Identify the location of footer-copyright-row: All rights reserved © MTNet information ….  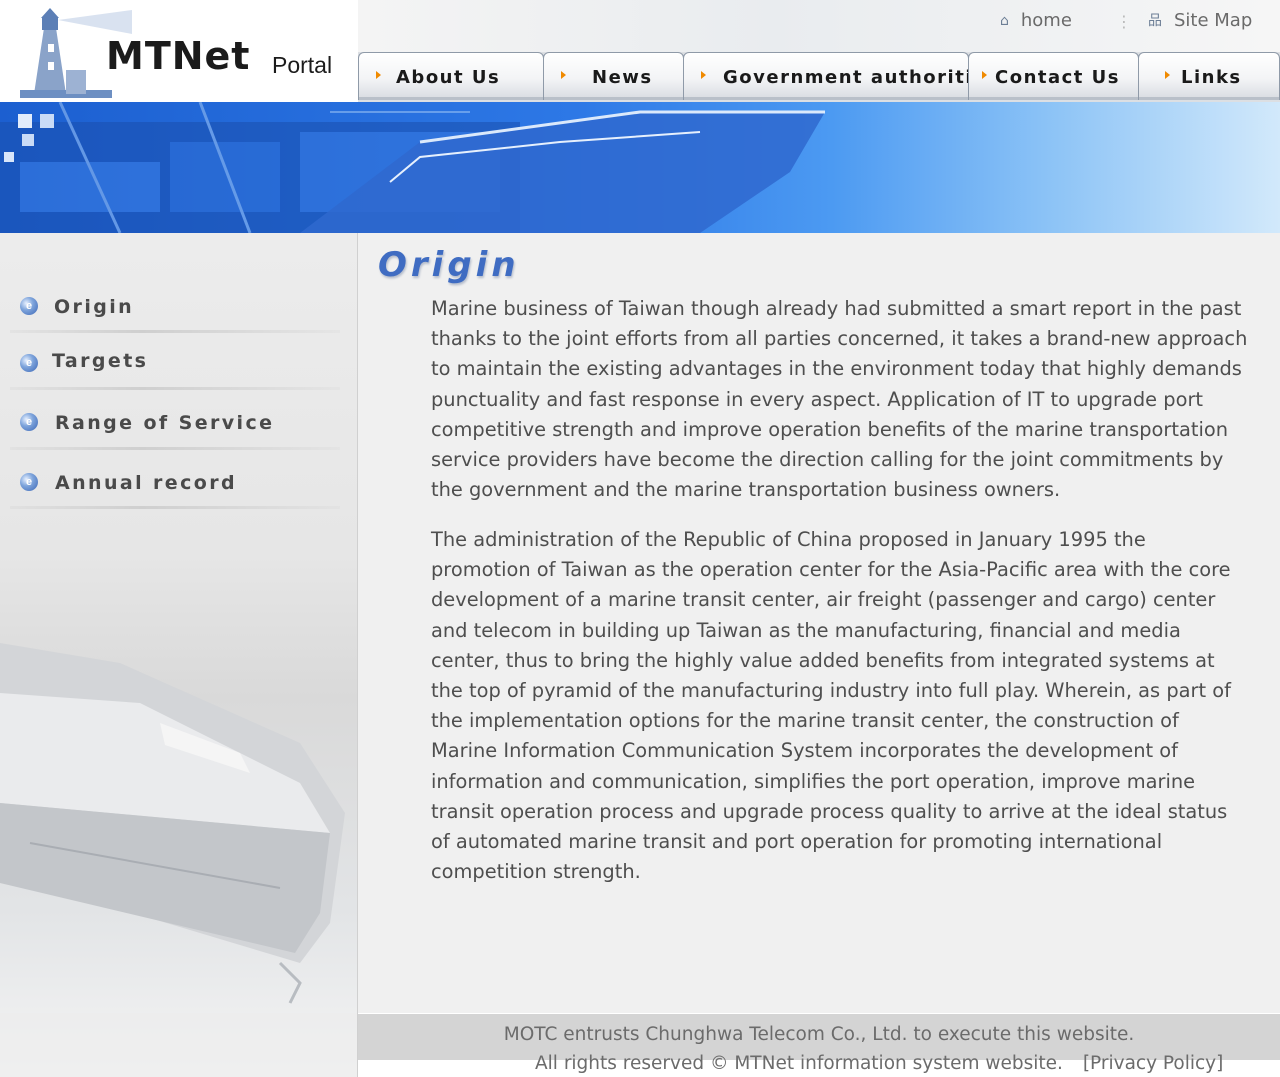
(879, 1063).